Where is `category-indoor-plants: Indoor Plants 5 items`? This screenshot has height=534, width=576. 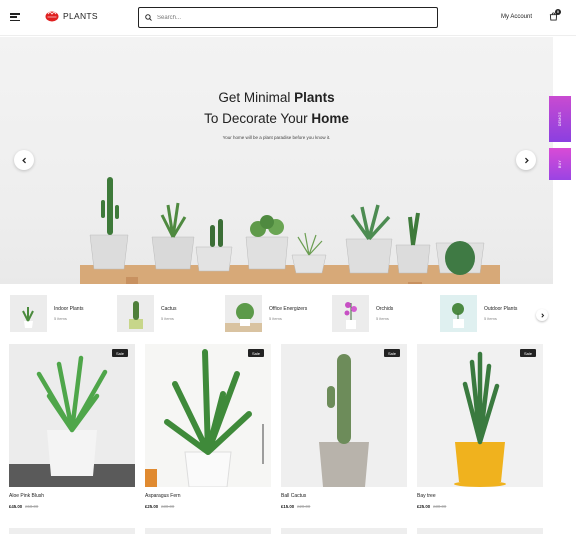
category-indoor-plants: Indoor Plants 5 items is located at coordinates (46, 313).